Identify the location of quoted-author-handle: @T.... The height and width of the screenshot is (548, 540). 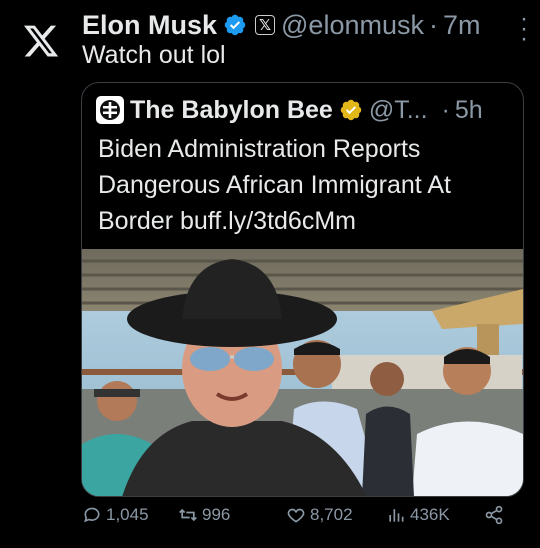
(398, 110).